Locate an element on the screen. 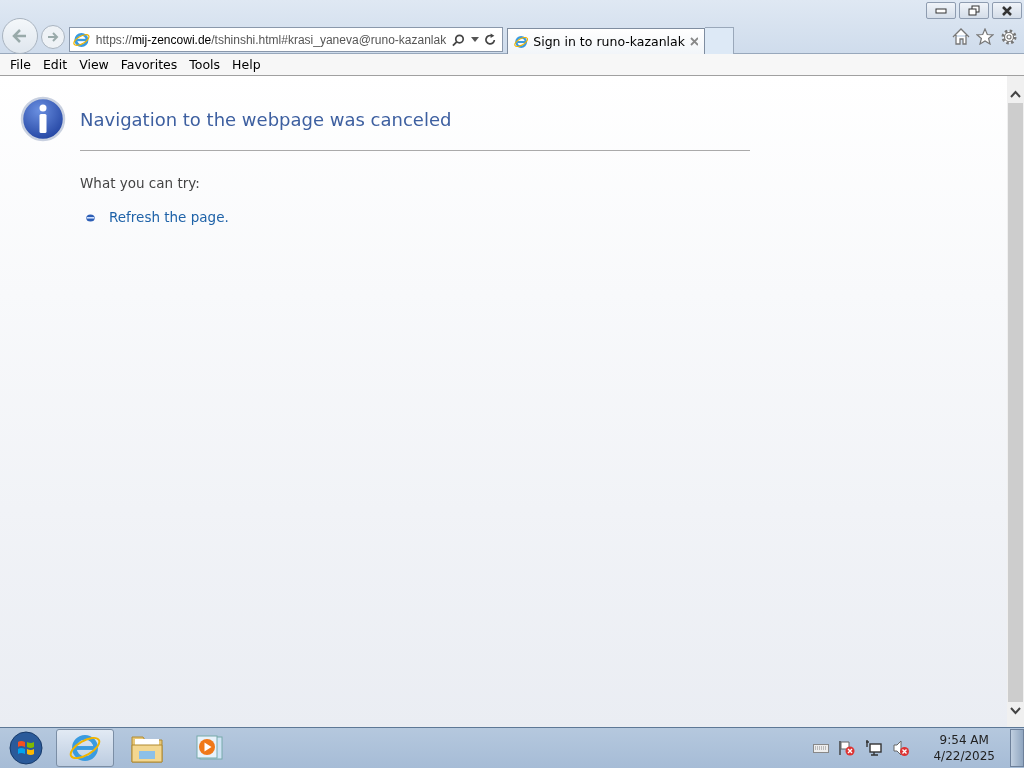 This screenshot has height=768, width=1024. star-icon is located at coordinates (985, 36).